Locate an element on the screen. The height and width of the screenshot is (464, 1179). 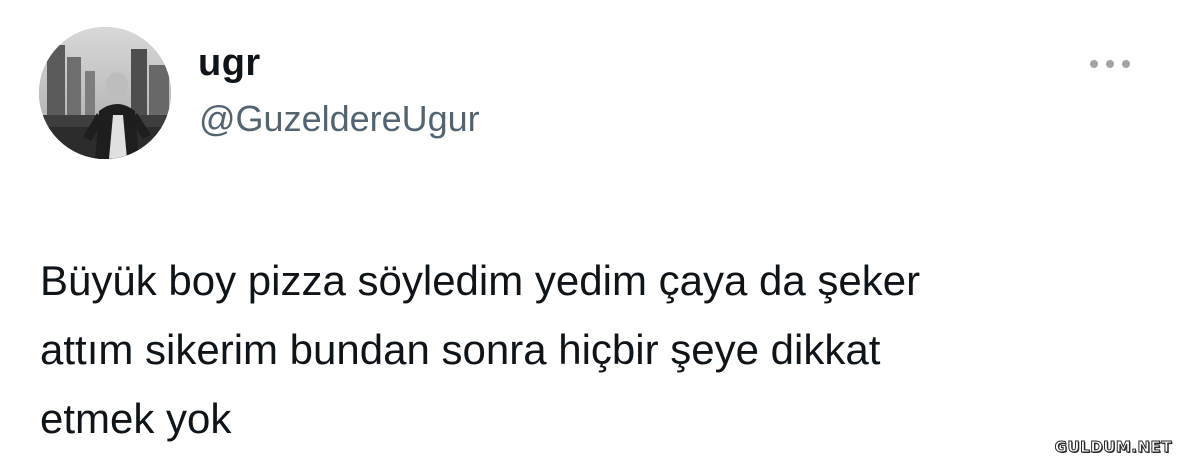
avatar is located at coordinates (105, 93).